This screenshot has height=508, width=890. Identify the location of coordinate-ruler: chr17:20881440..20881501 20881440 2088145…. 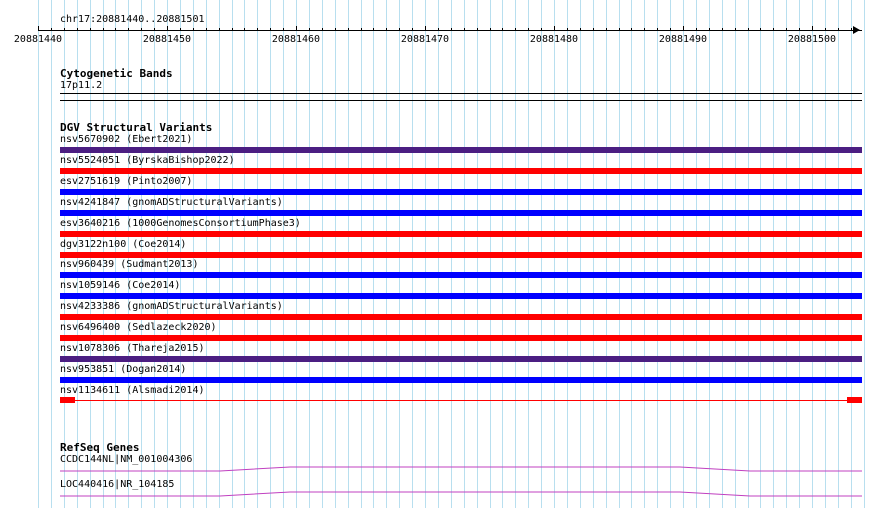
(445, 30).